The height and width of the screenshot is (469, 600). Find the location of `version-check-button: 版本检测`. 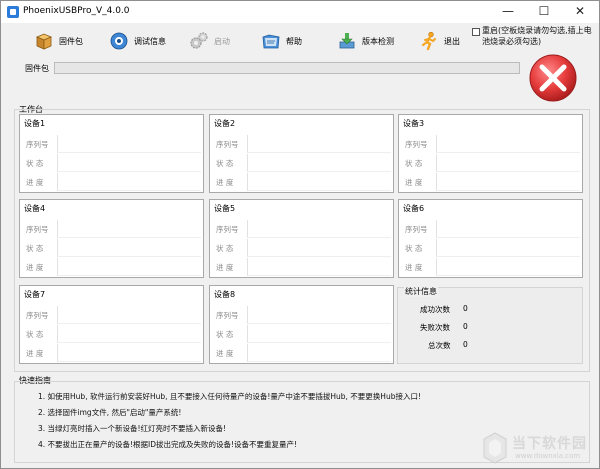

version-check-button: 版本检测 is located at coordinates (365, 41).